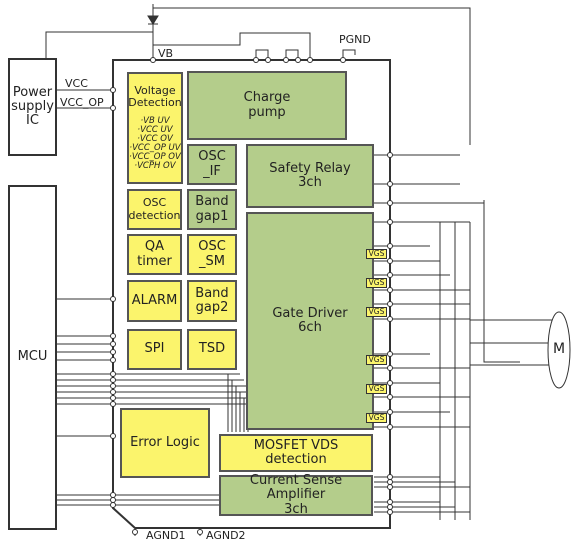  I want to click on agnd1-pin-label: AGND1, so click(166, 535).